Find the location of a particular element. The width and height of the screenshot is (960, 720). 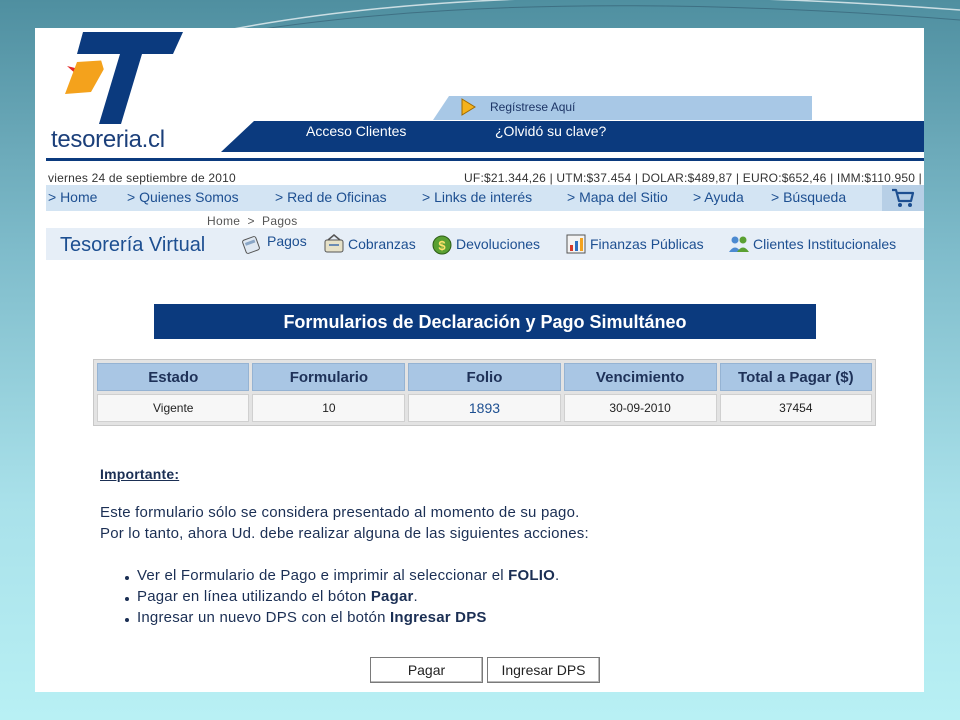

menu-item-quienes-somos: > Quienes Somos is located at coordinates (183, 197).